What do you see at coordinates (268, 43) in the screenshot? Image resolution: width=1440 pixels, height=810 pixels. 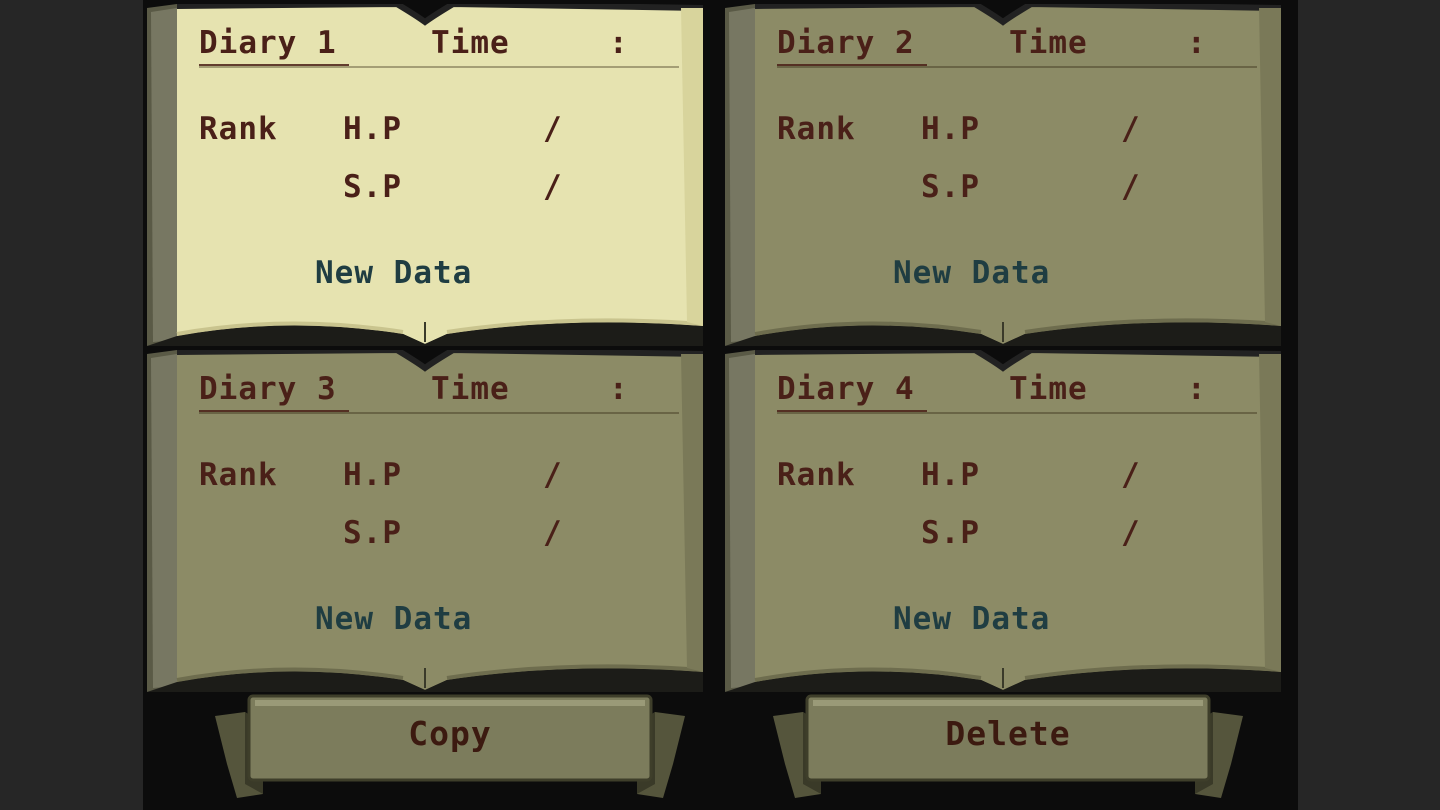 I see `diary-title: Diary 1` at bounding box center [268, 43].